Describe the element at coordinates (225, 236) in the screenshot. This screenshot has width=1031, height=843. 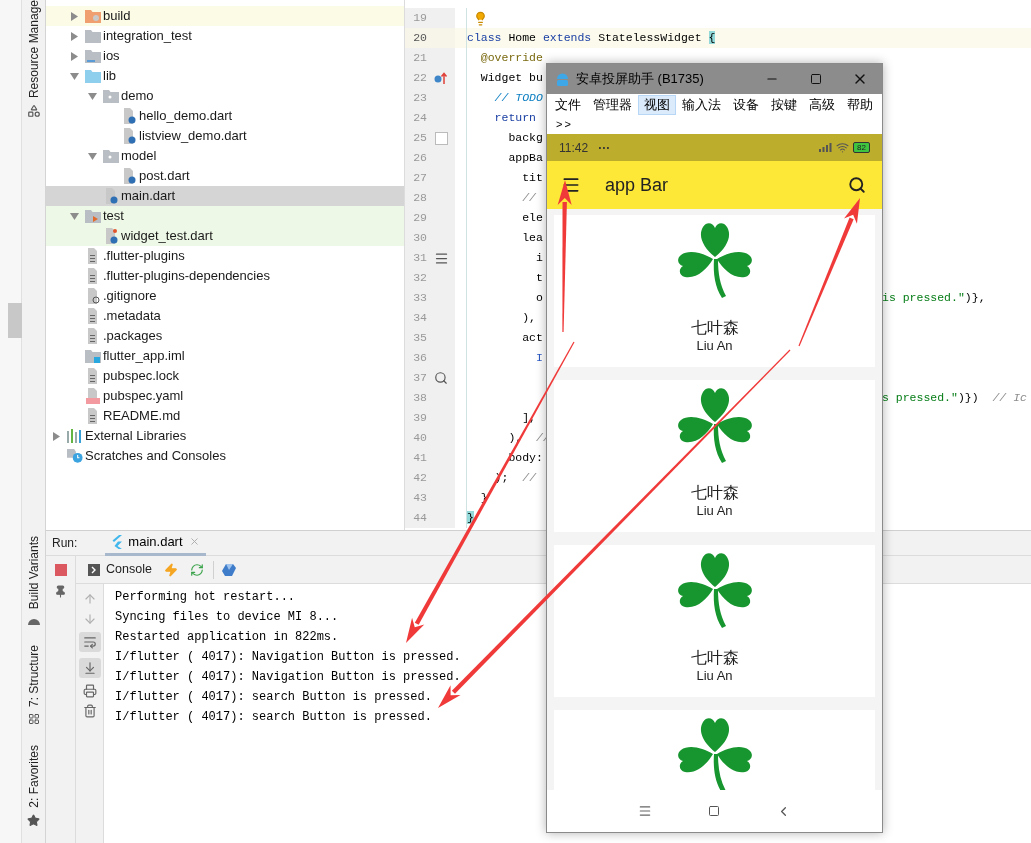
I see `tree-item: widget_test.dart` at that location.